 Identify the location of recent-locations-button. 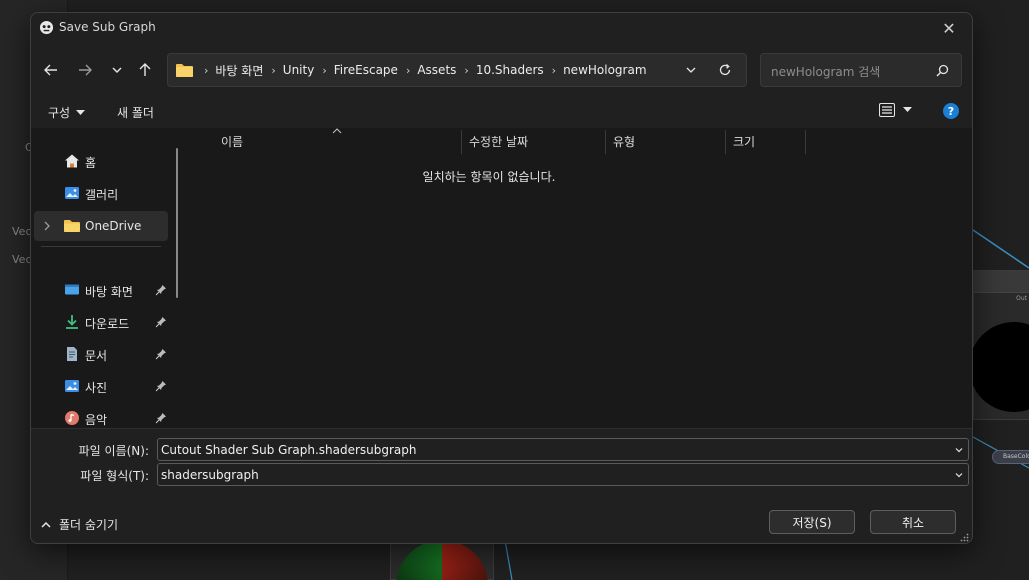
(117, 70).